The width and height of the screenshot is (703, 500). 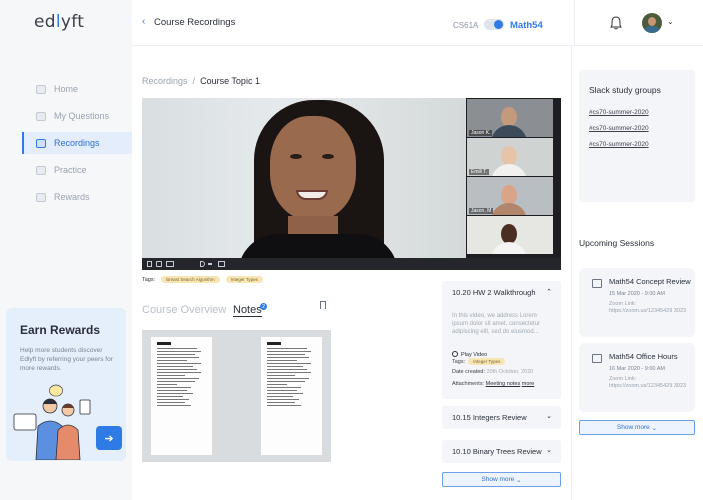 I want to click on course-option-a: CS61A, so click(x=465, y=25).